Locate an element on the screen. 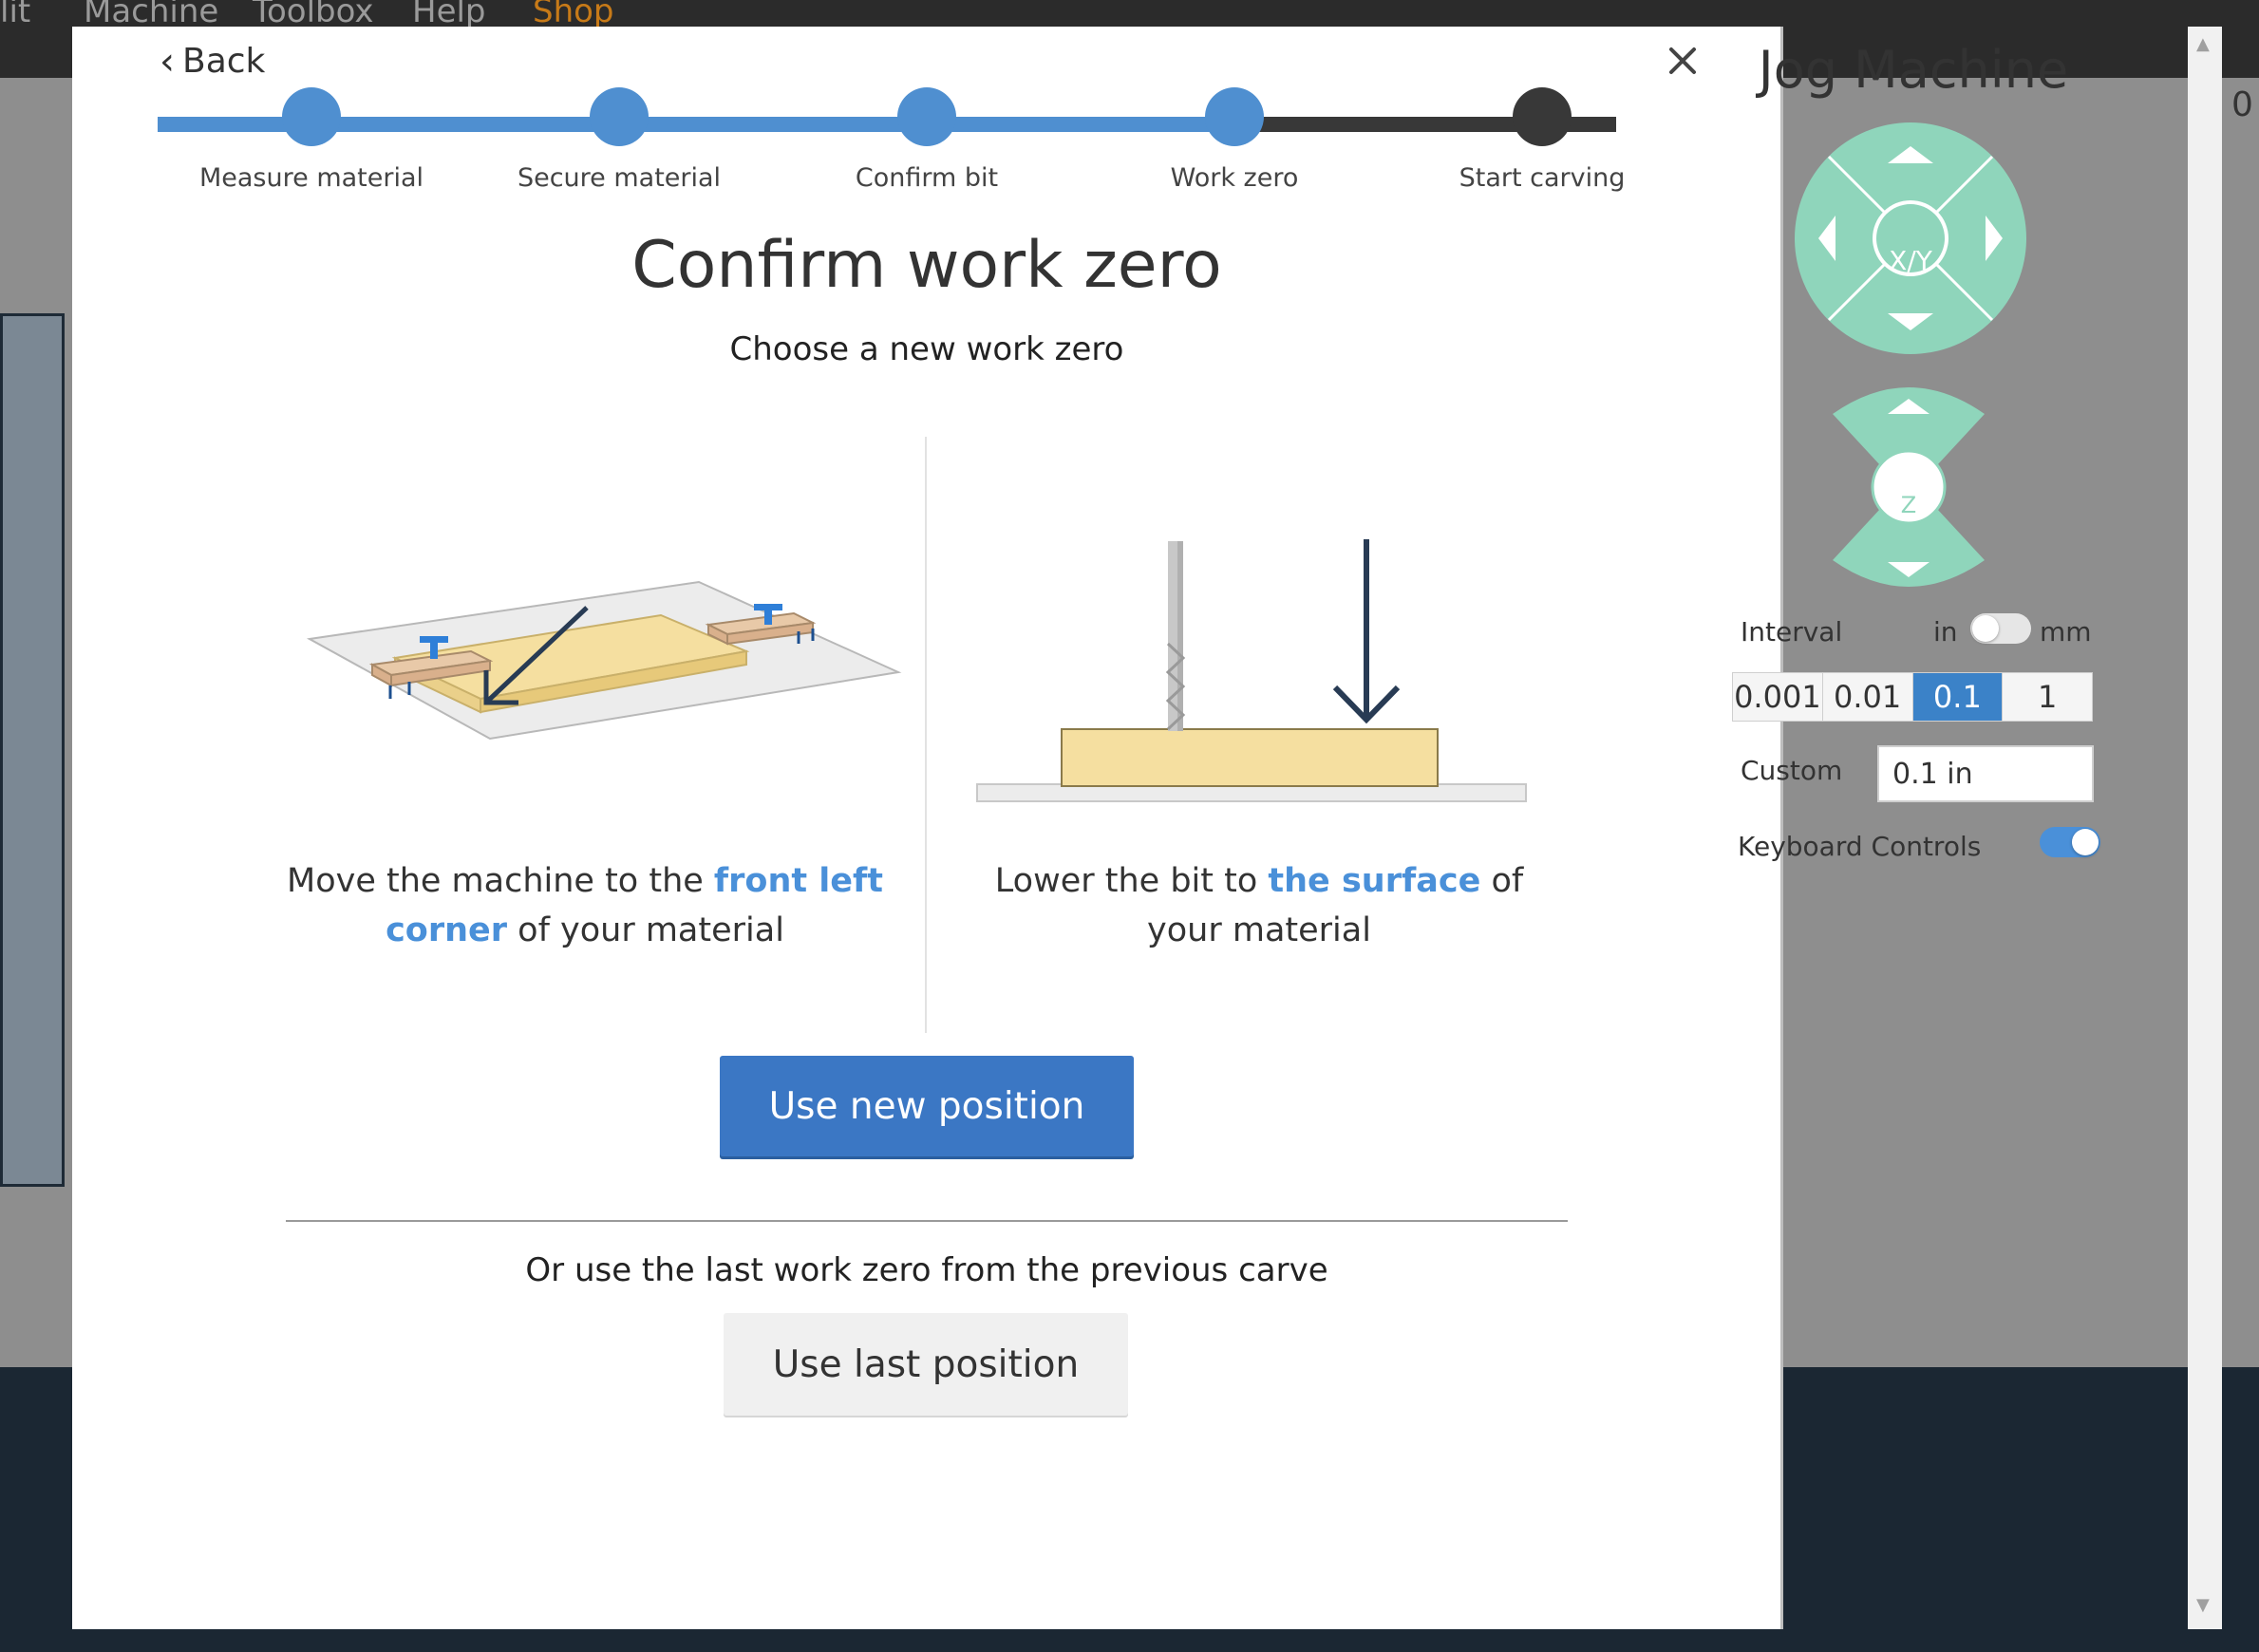 Image resolution: width=2259 pixels, height=1652 pixels. scroll-down-arrow-icon: ▼ is located at coordinates (2203, 1605).